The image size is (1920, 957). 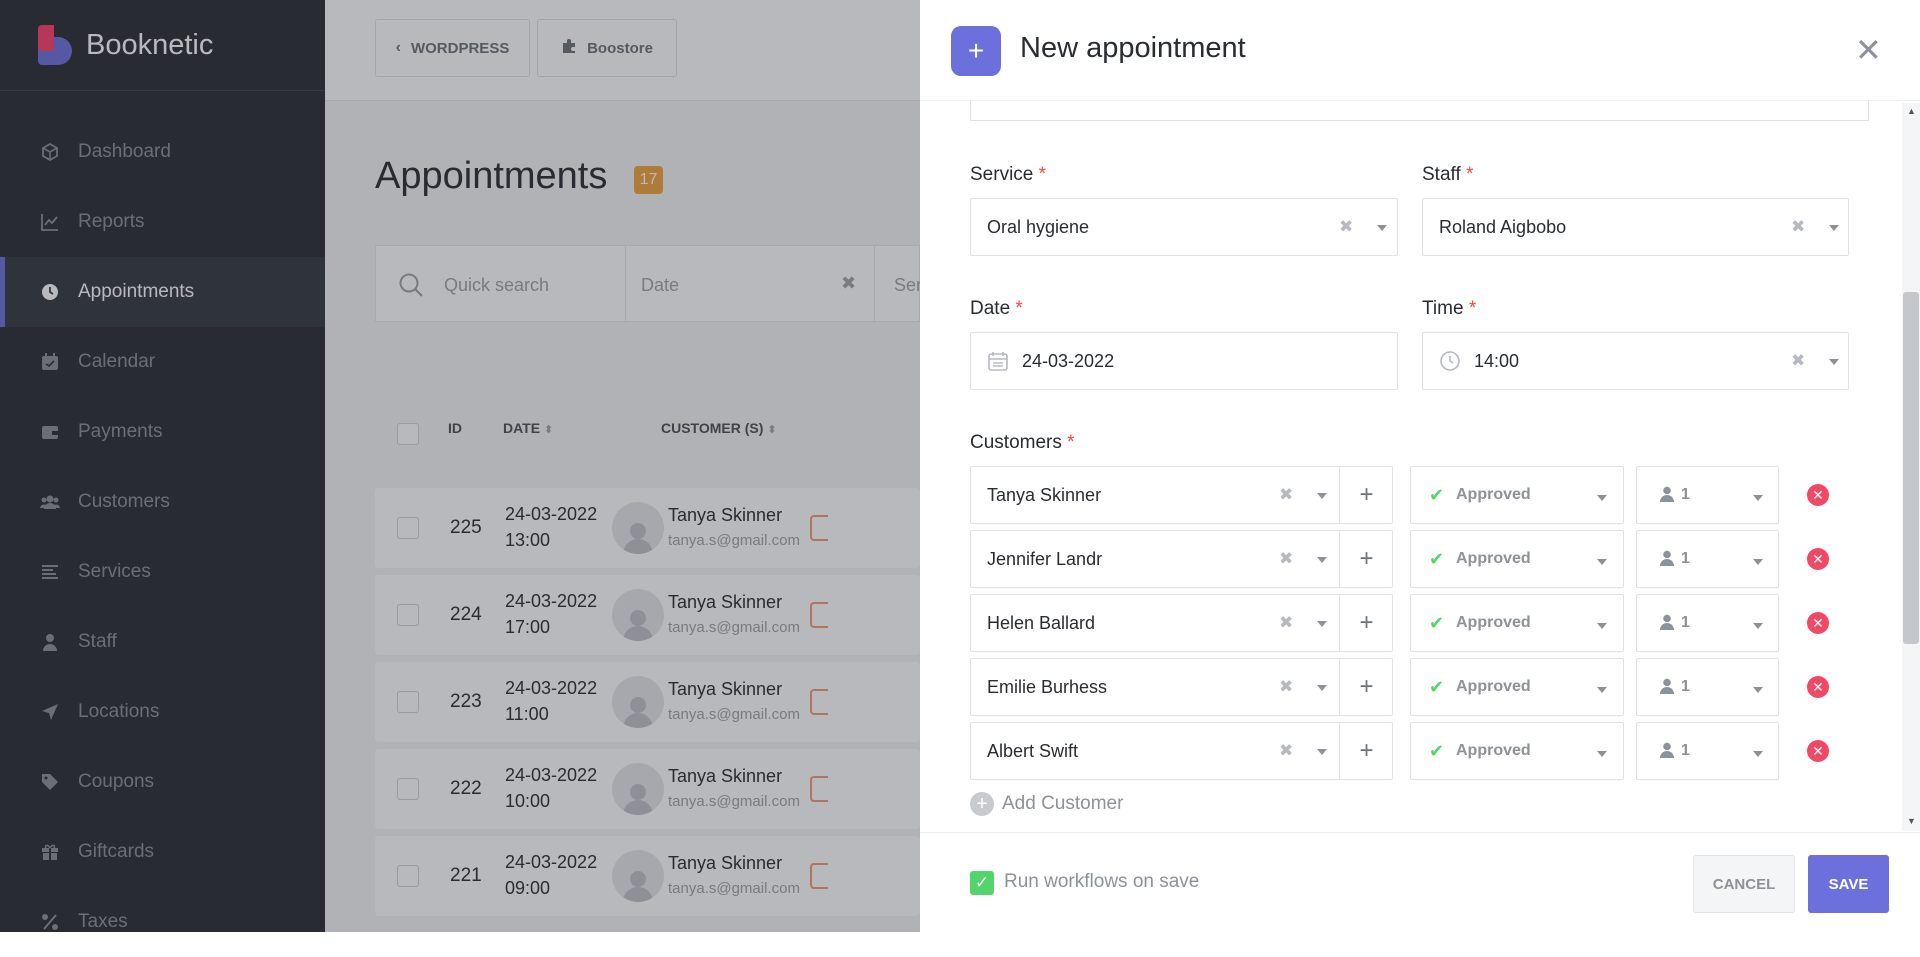 I want to click on customer-select: Tanya Skinner ✖ +, so click(x=1181, y=495).